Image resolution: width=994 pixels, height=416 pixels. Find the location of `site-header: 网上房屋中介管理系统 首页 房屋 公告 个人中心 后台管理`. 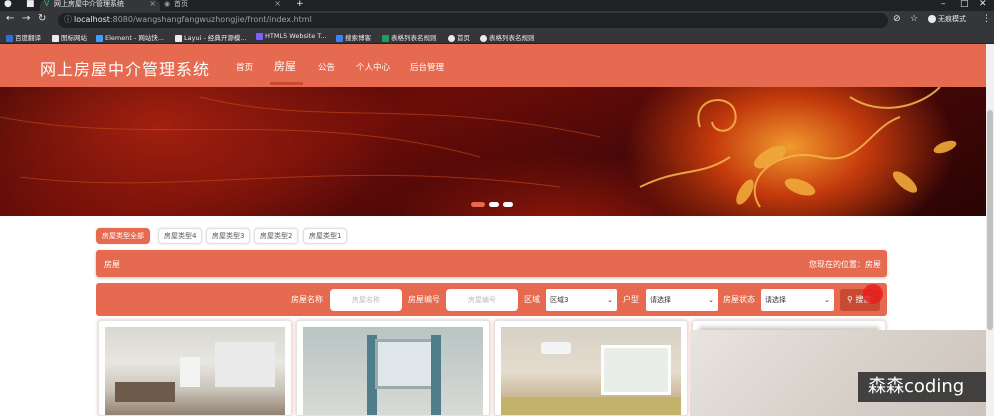

site-header: 网上房屋中介管理系统 首页 房屋 公告 个人中心 后台管理 is located at coordinates (497, 65).